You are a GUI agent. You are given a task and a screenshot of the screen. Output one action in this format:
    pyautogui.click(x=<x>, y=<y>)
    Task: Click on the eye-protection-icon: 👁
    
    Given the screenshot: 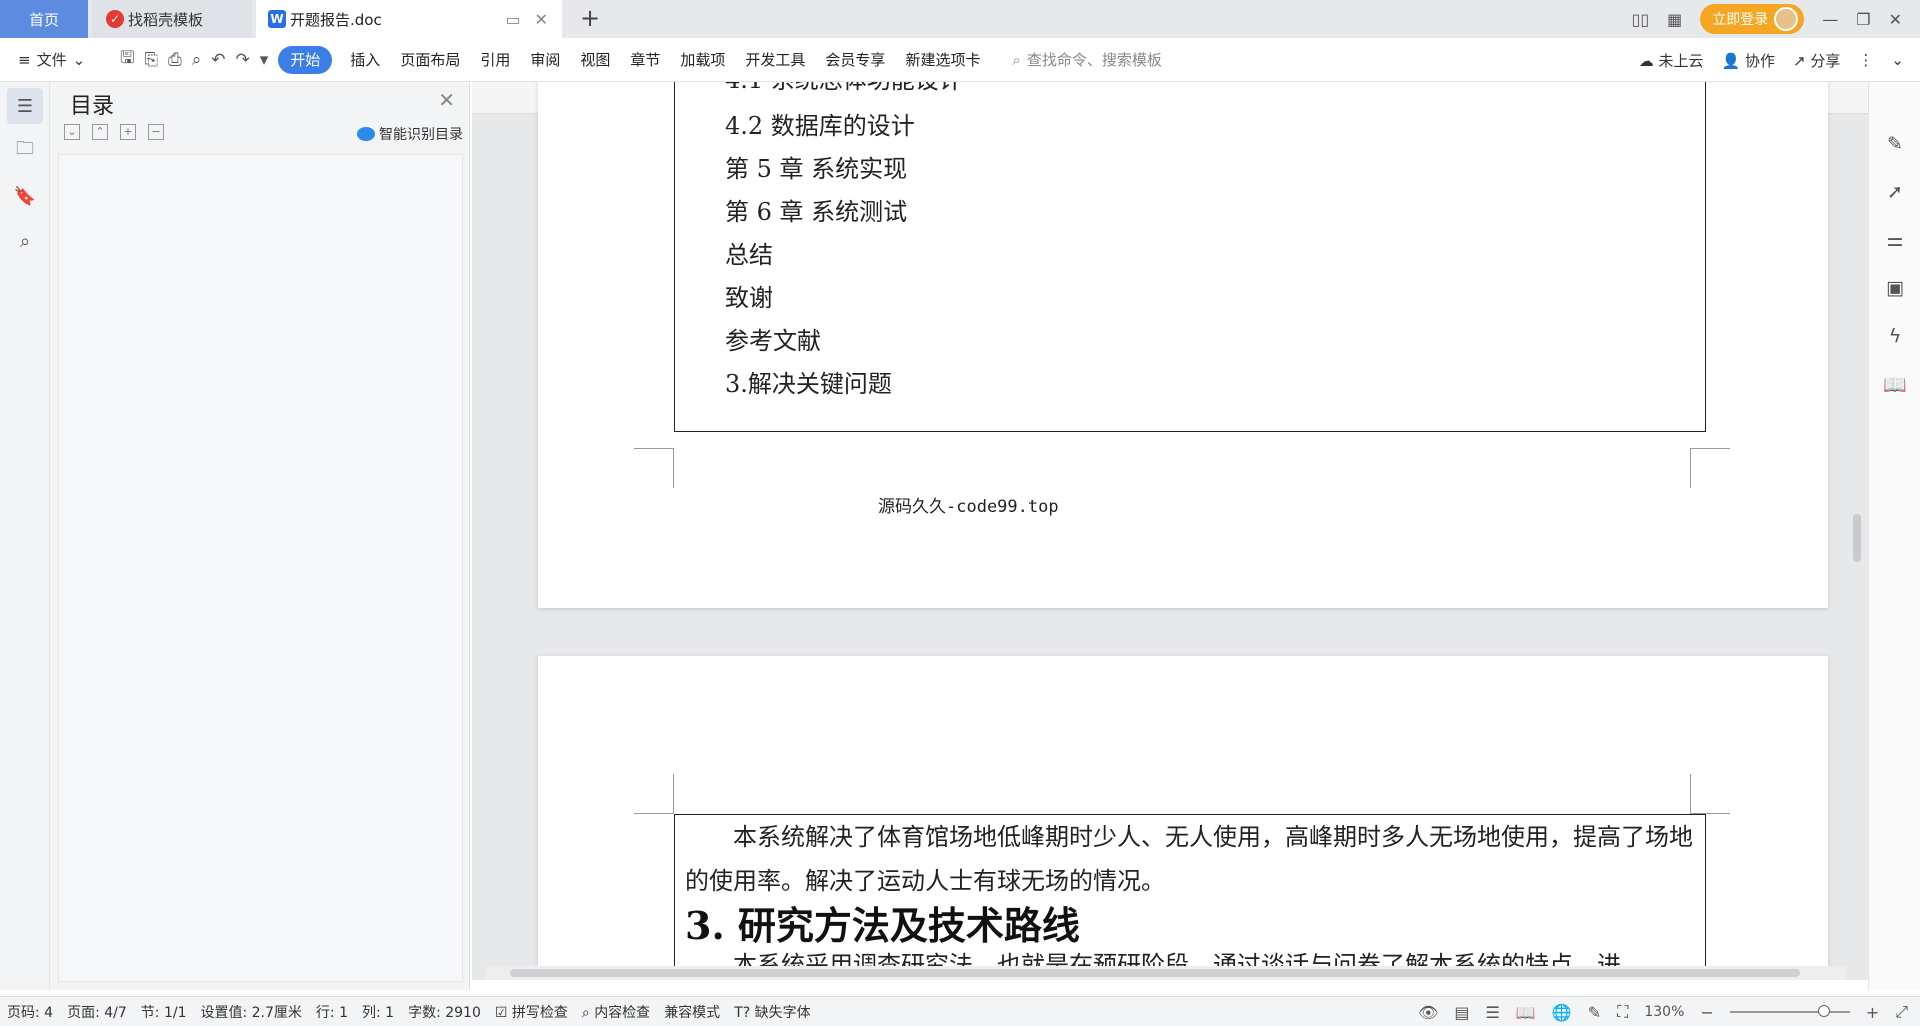 What is the action you would take?
    pyautogui.click(x=1428, y=1012)
    